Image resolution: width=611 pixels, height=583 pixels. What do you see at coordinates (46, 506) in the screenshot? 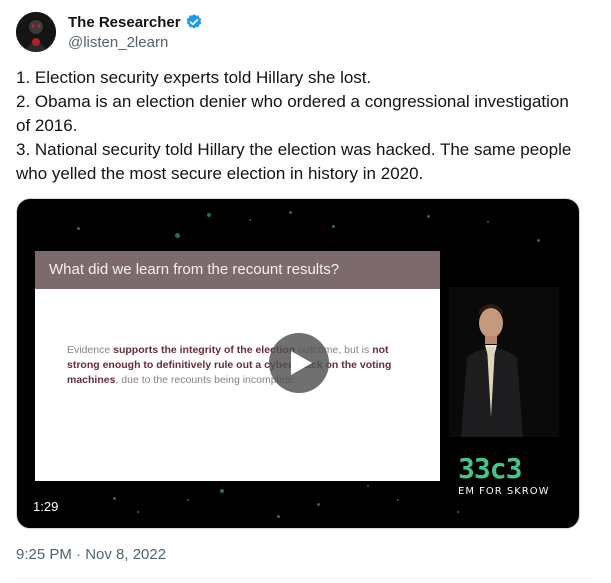
I see `video-duration: 1:29` at bounding box center [46, 506].